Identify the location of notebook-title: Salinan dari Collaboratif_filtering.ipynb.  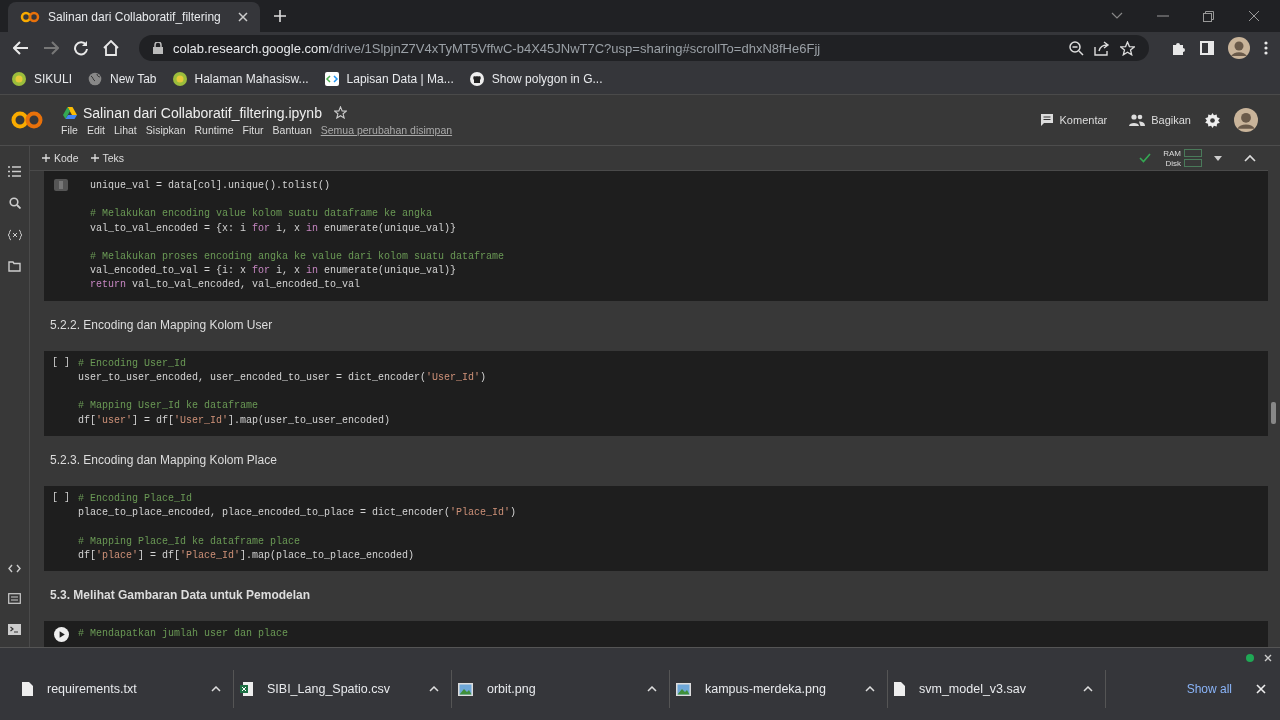
(202, 112).